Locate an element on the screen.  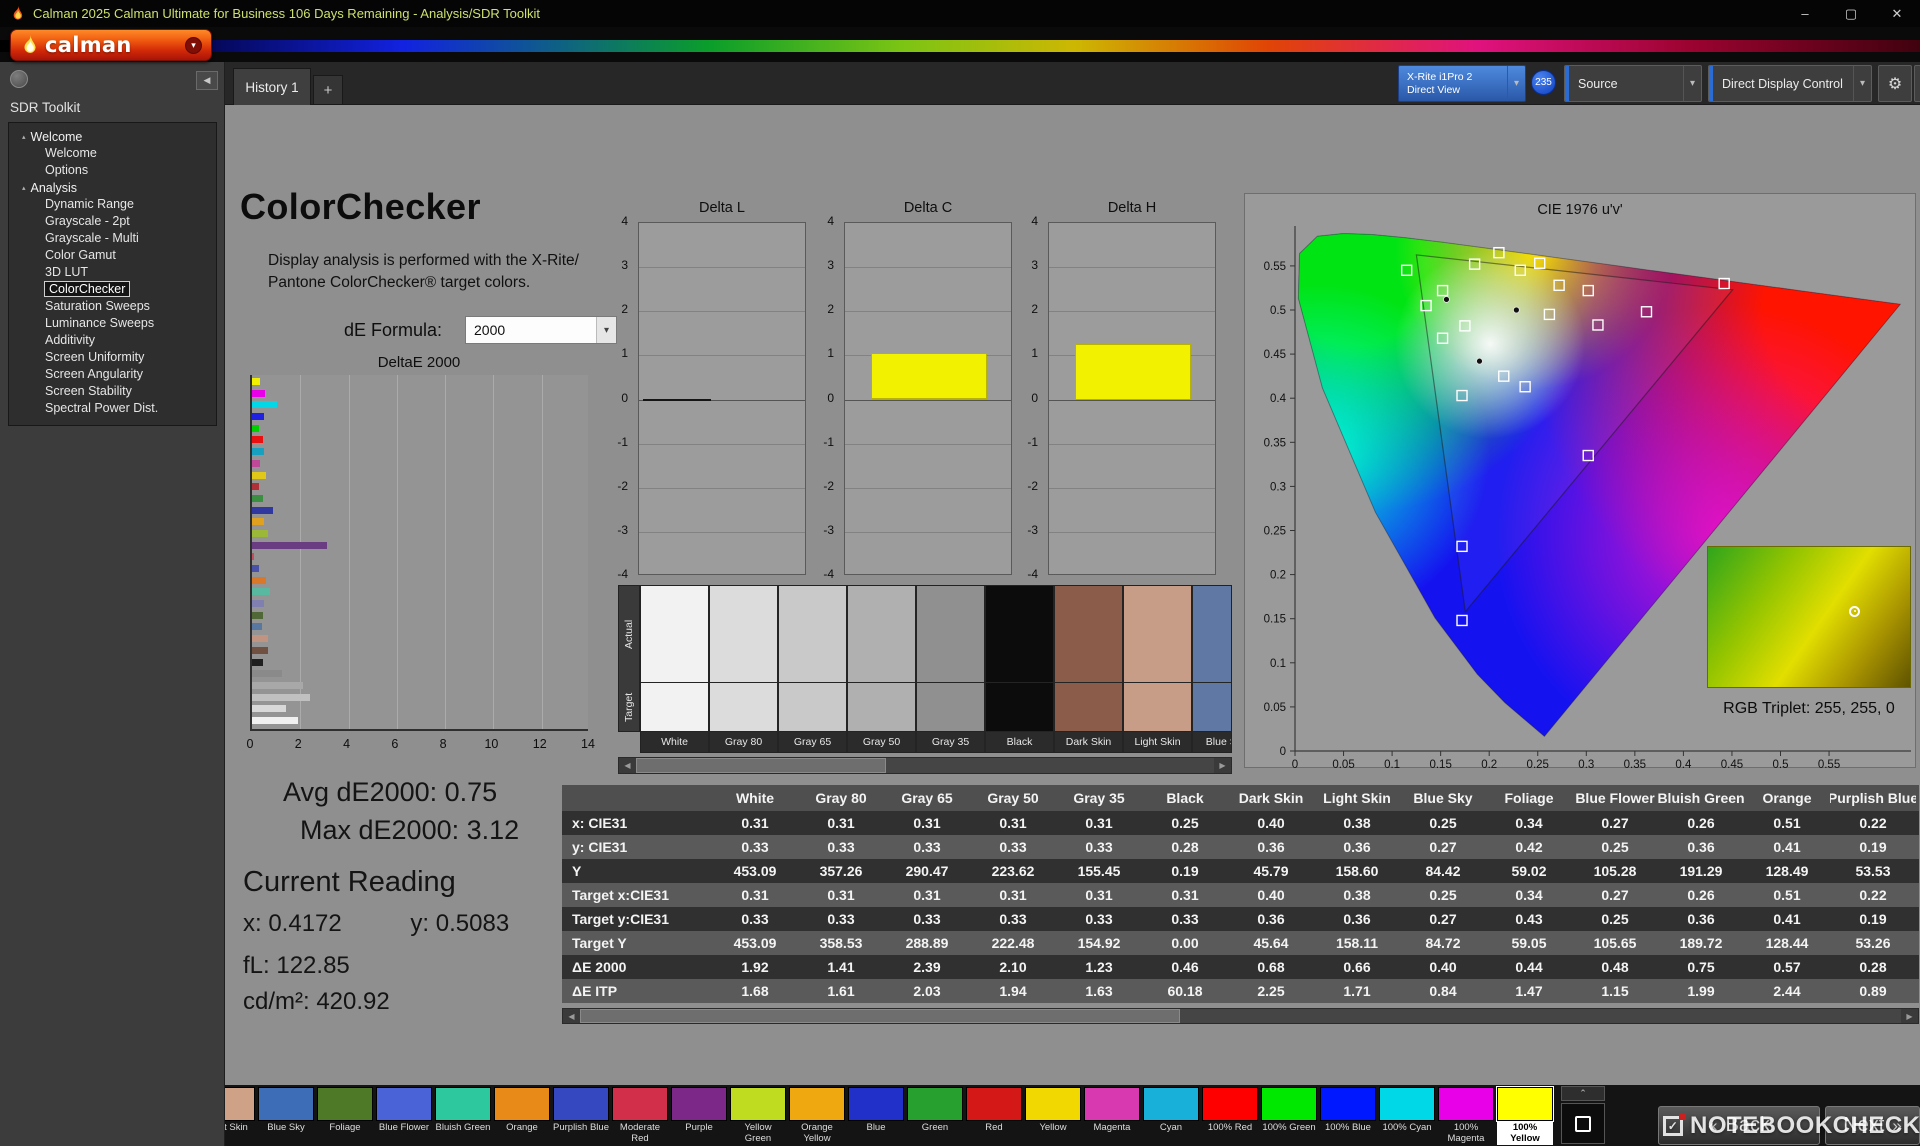
palette-swatch is located at coordinates (1348, 1104).